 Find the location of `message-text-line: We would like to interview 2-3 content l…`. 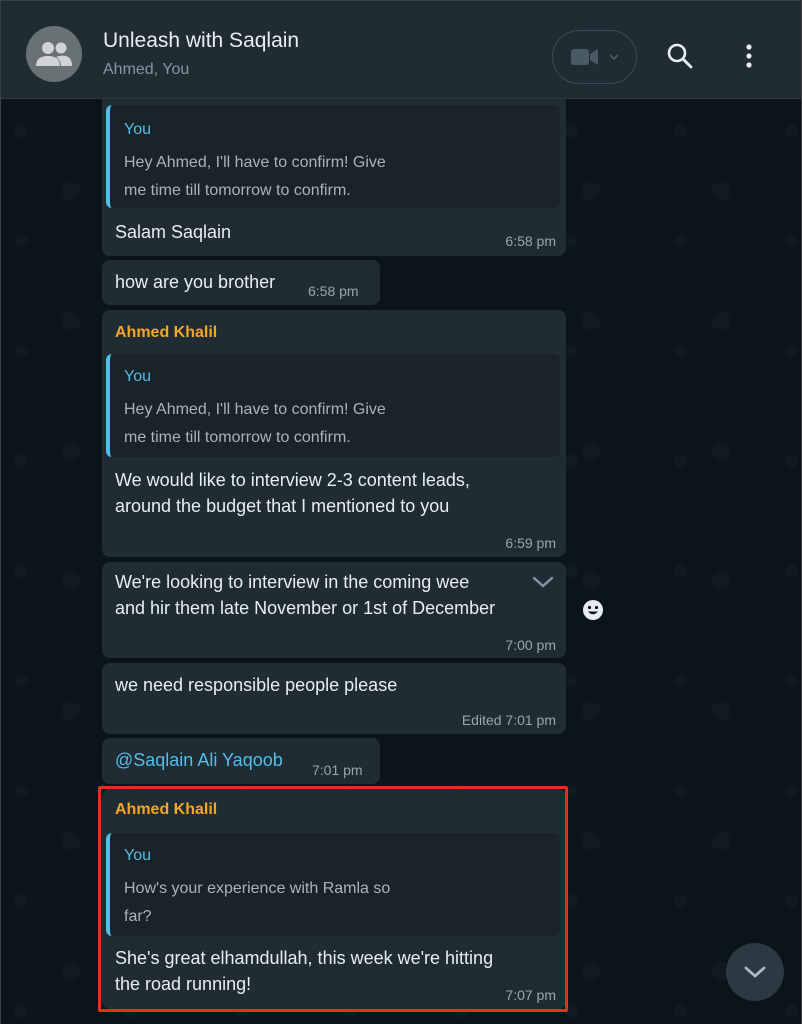

message-text-line: We would like to interview 2-3 content l… is located at coordinates (292, 480).